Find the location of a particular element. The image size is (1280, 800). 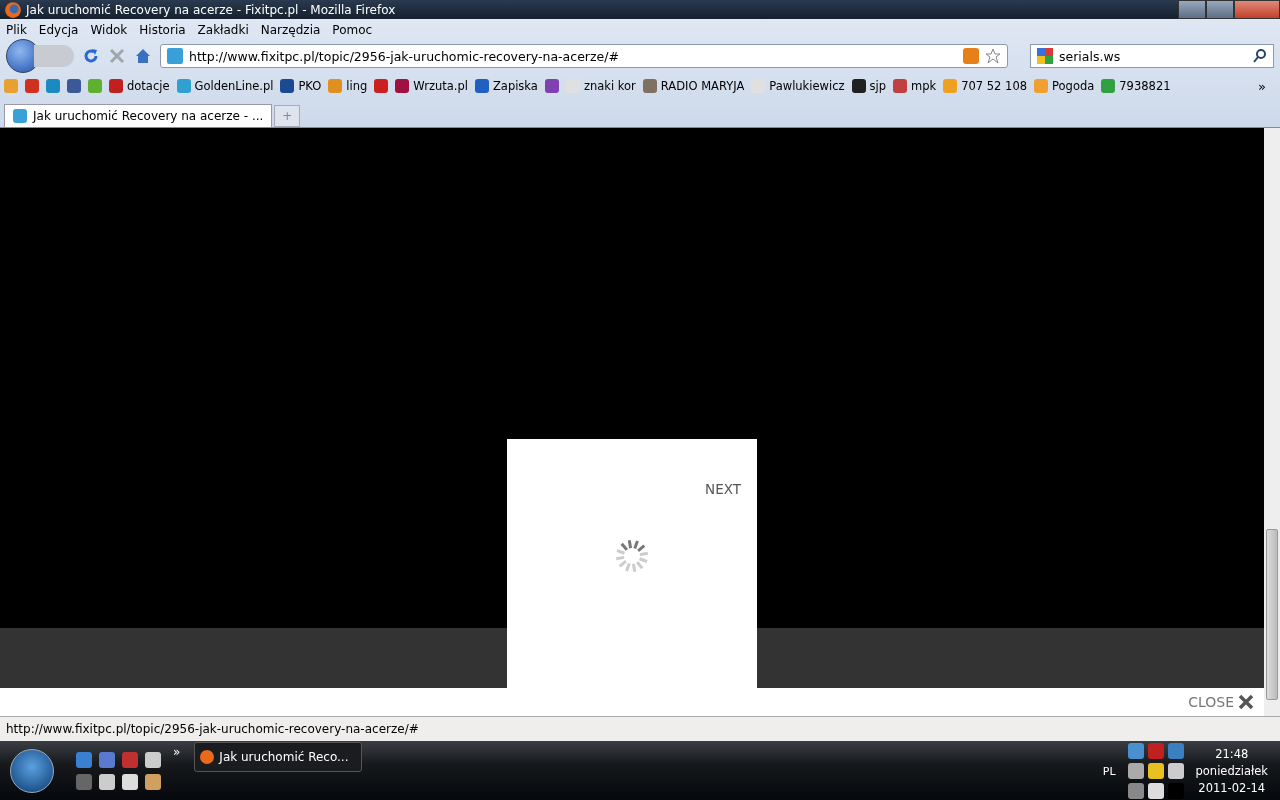

bookmark-item: GoldenLine.pl is located at coordinates (225, 86).